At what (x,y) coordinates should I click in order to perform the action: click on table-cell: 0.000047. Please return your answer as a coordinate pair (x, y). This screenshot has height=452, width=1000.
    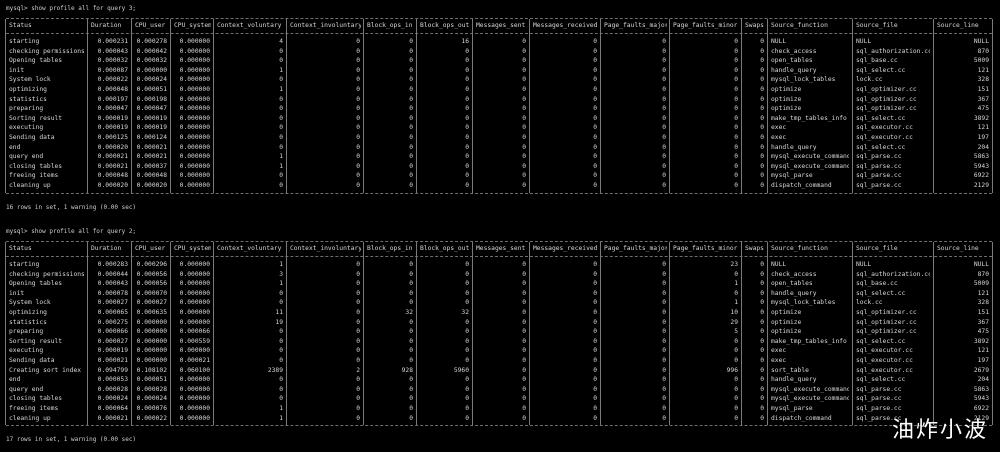
    Looking at the image, I should click on (151, 109).